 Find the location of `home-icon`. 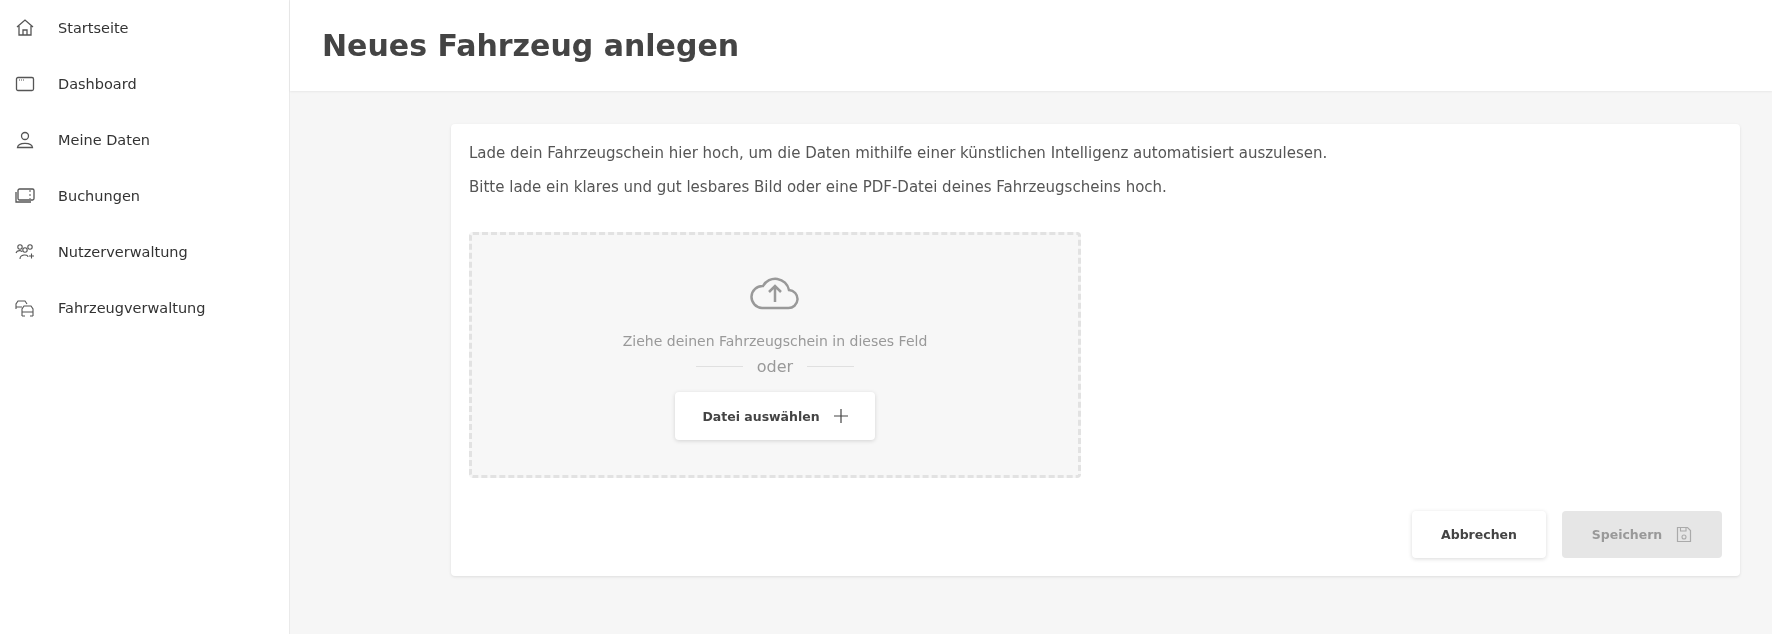

home-icon is located at coordinates (25, 28).